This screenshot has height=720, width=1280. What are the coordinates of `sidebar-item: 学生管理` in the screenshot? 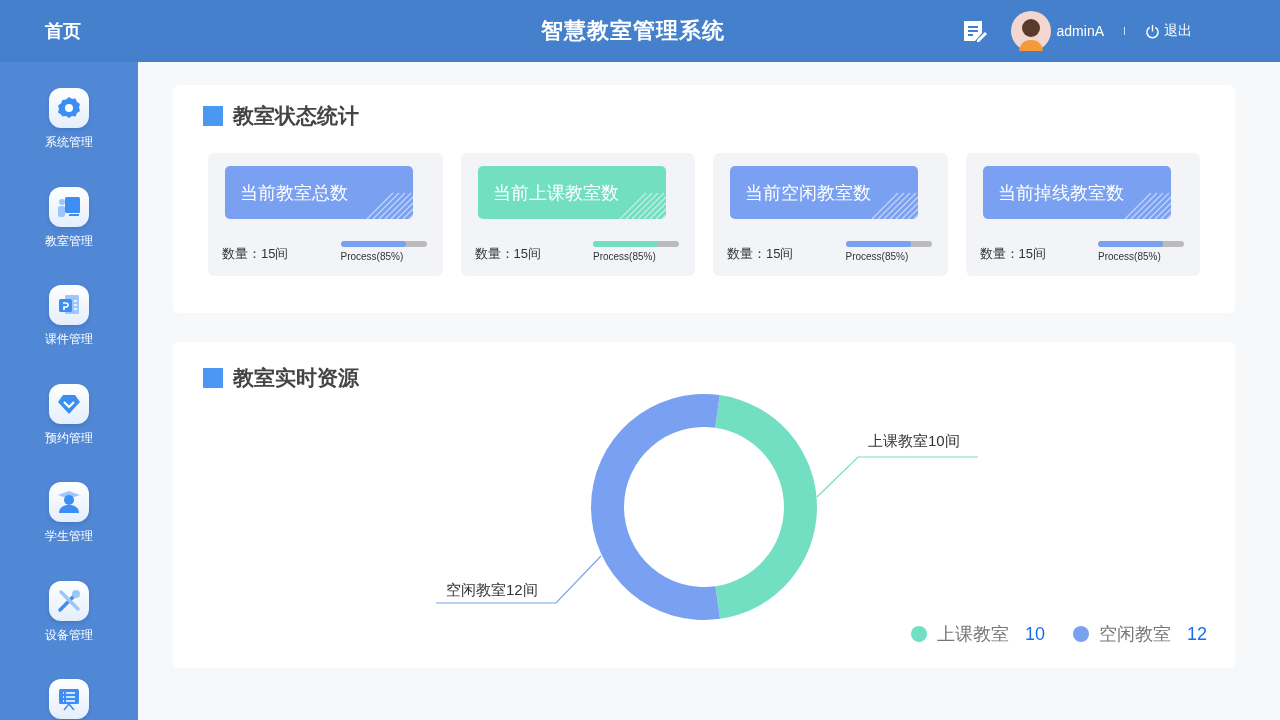 It's located at (69, 536).